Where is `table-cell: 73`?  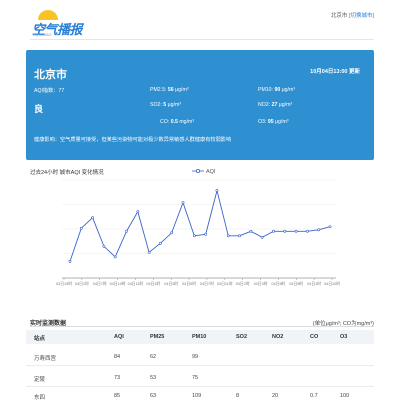 table-cell: 73 is located at coordinates (117, 378).